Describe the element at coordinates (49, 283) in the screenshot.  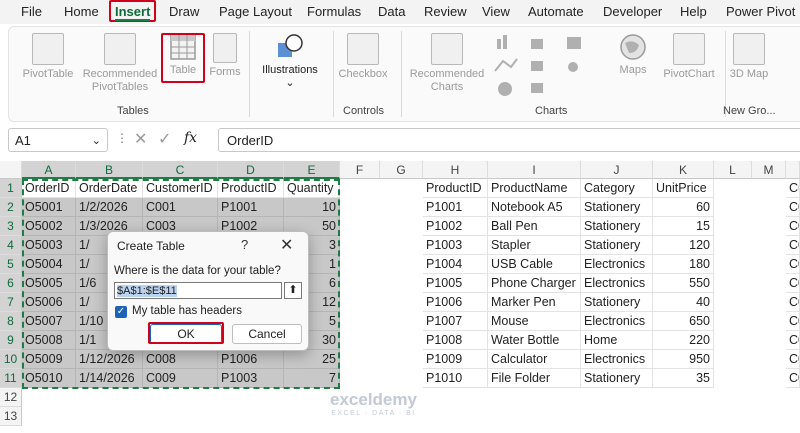
I see `orders-cell: O5005` at that location.